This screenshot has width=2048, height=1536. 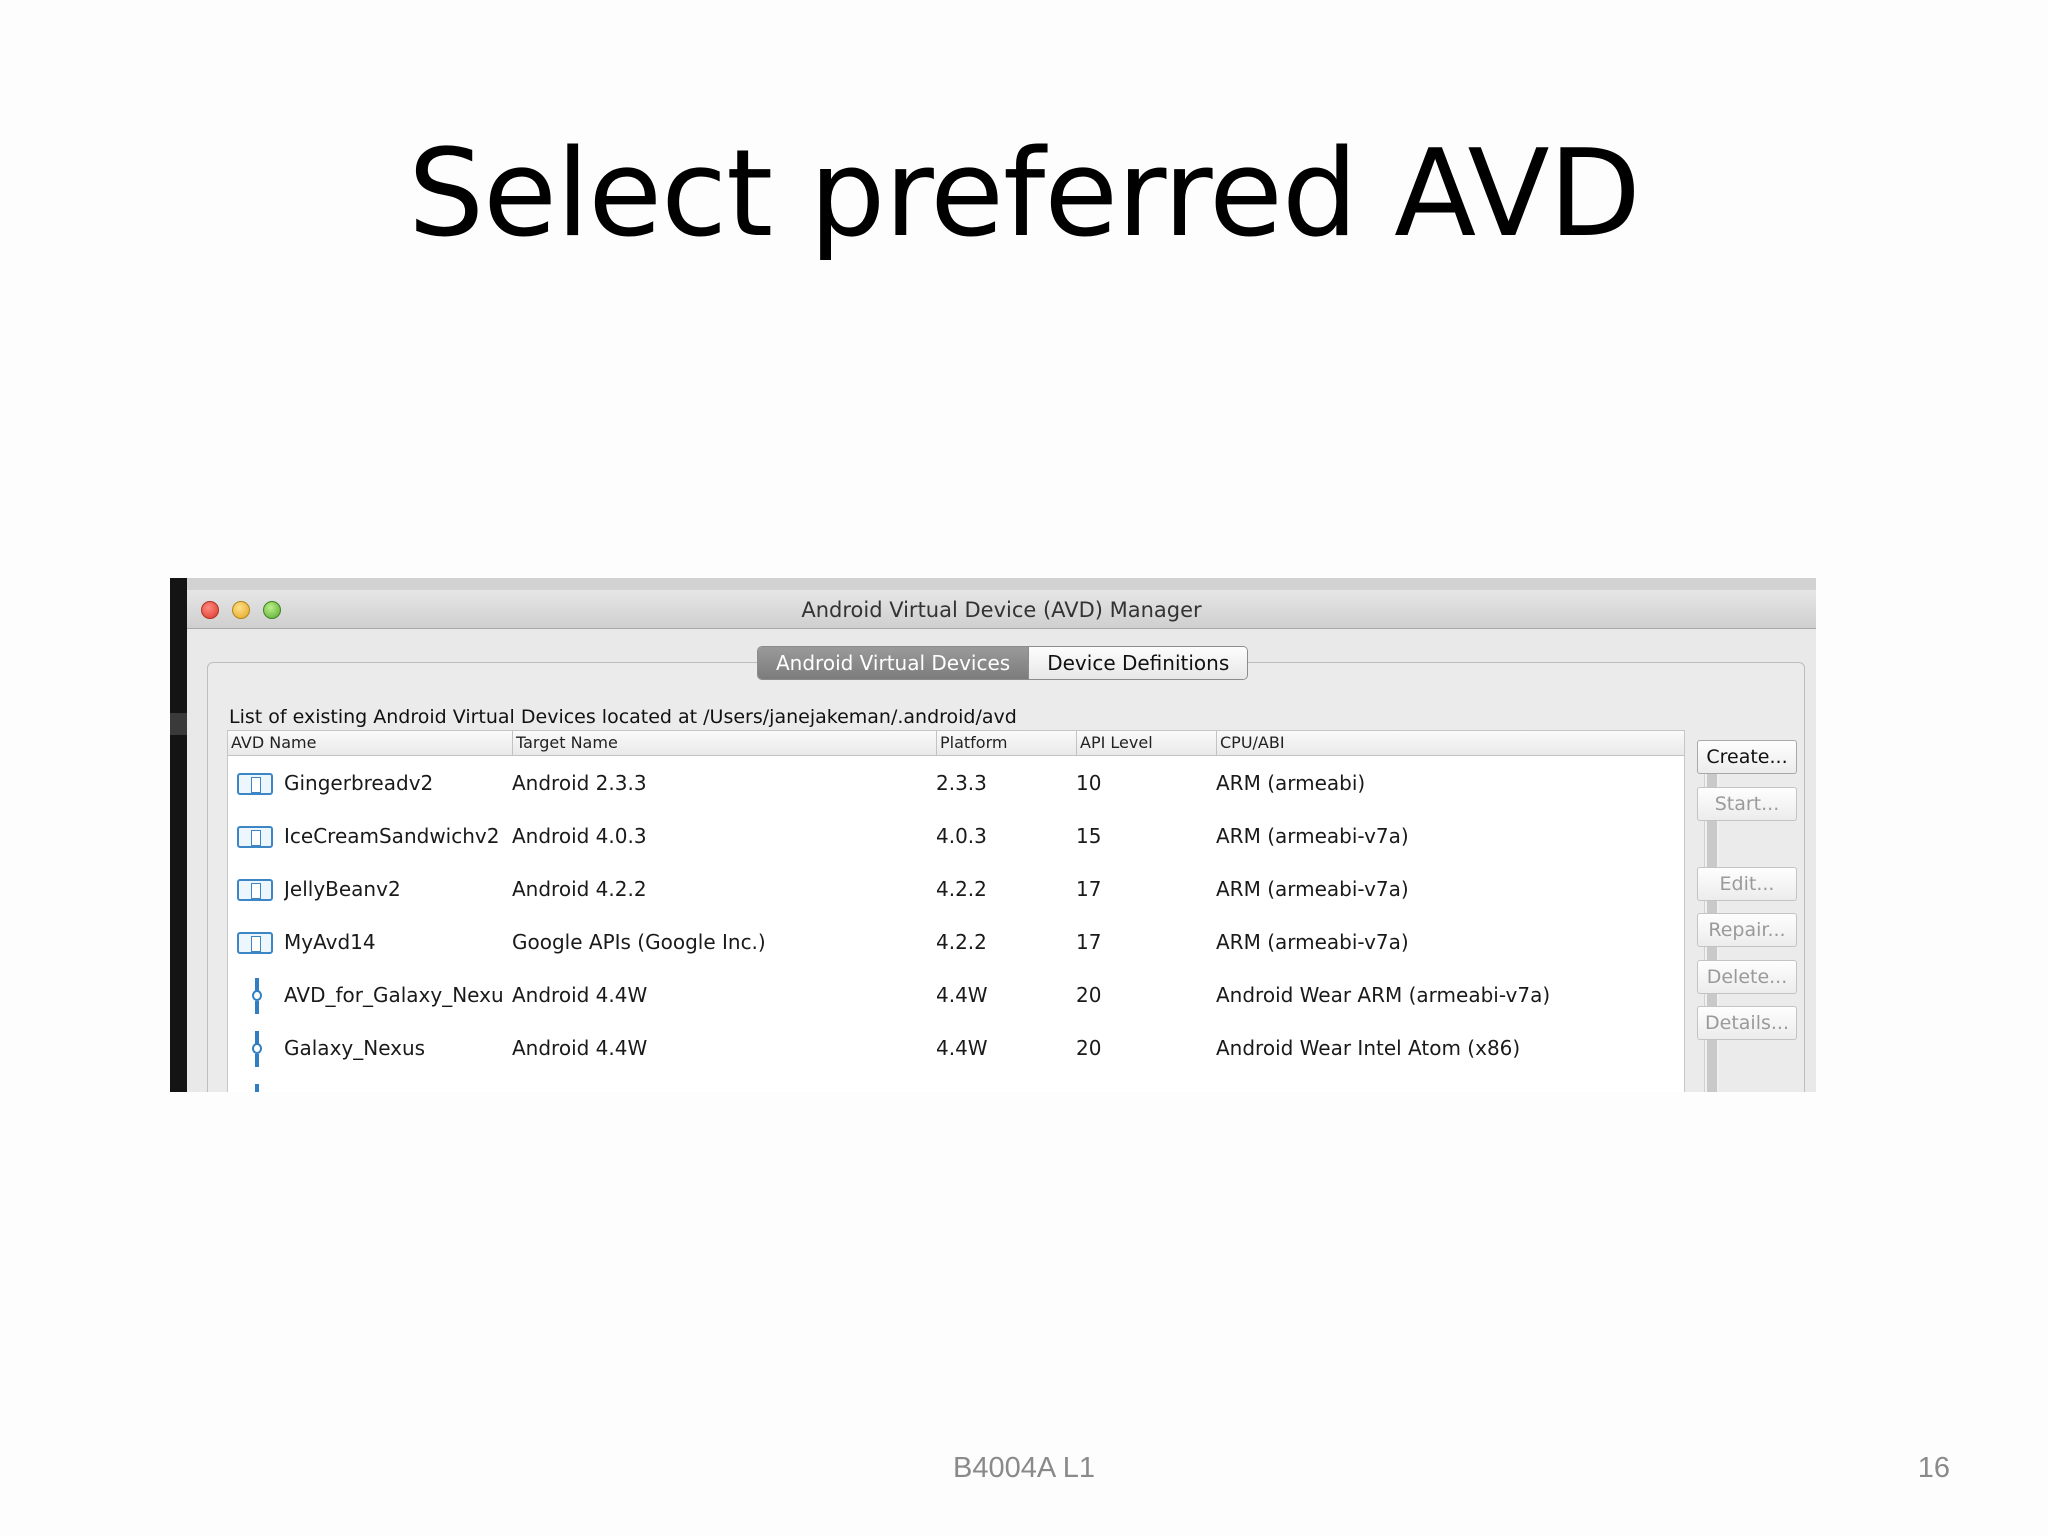 I want to click on cell-avd-name: AVD_for_Galaxy_Nexu, so click(x=394, y=995).